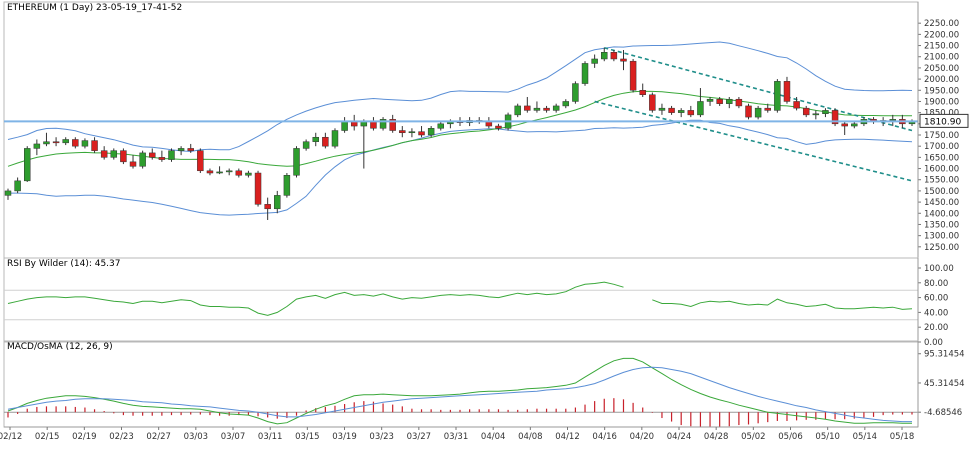 The width and height of the screenshot is (975, 455). I want to click on date-tick-label: 03/11, so click(270, 437).